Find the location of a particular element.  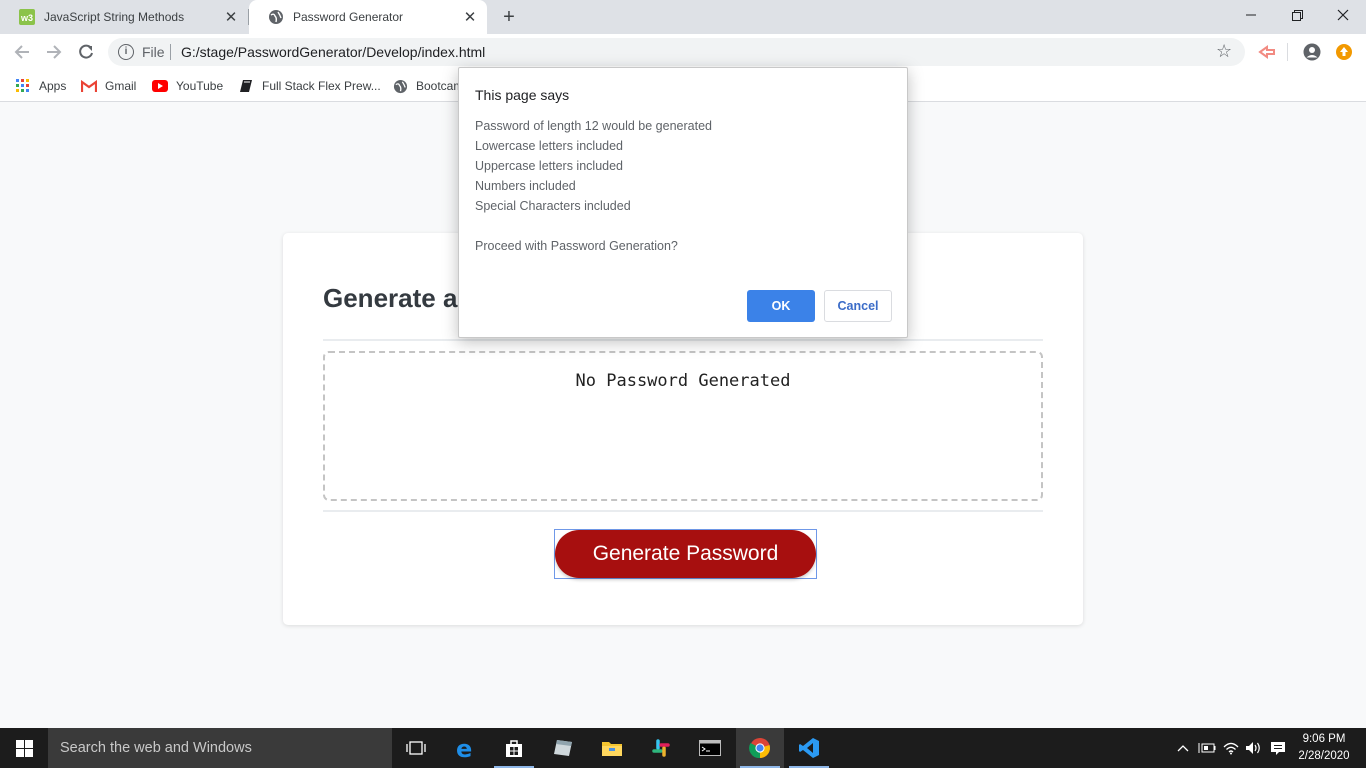

extension-icon is located at coordinates (1267, 52).